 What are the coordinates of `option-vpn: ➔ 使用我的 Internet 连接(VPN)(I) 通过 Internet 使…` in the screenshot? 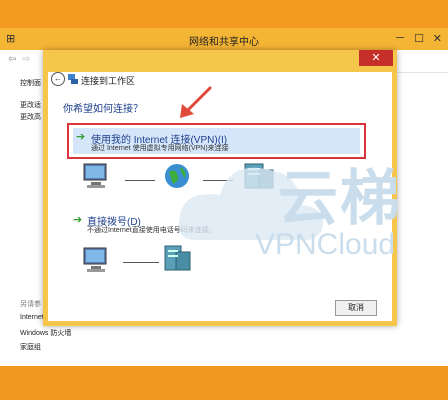 It's located at (216, 141).